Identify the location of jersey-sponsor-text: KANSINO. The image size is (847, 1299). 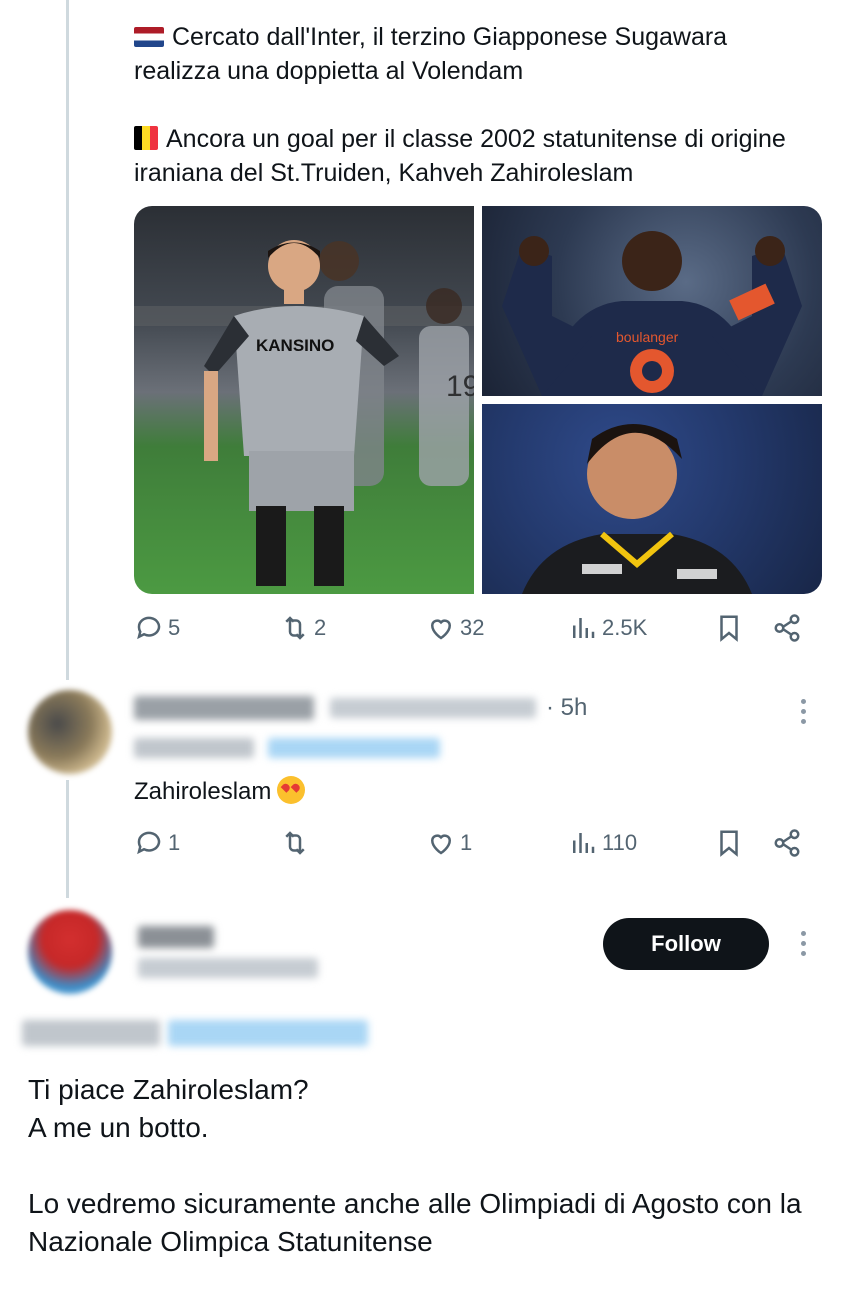
(295, 345).